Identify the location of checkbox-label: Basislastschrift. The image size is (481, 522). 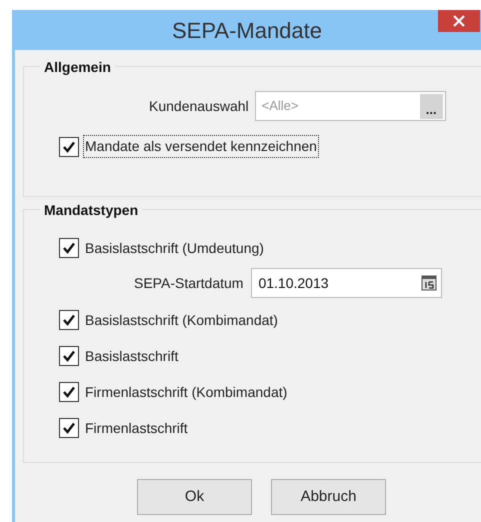
(131, 356).